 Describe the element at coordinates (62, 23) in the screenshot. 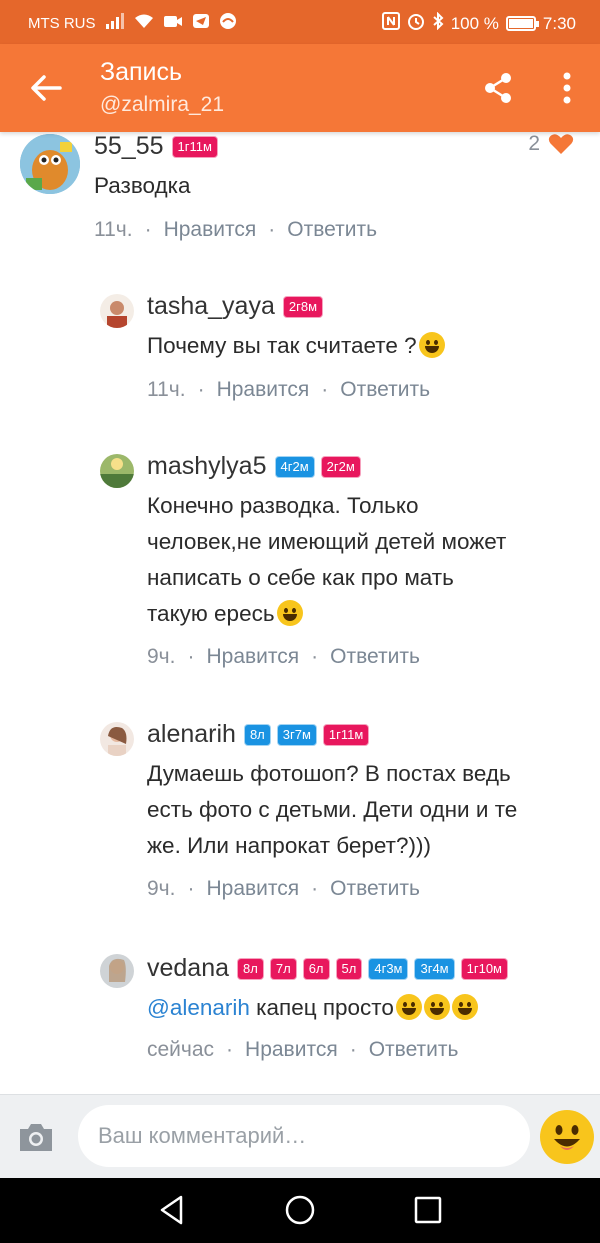

I see `carrier-label: MTS RUS` at that location.